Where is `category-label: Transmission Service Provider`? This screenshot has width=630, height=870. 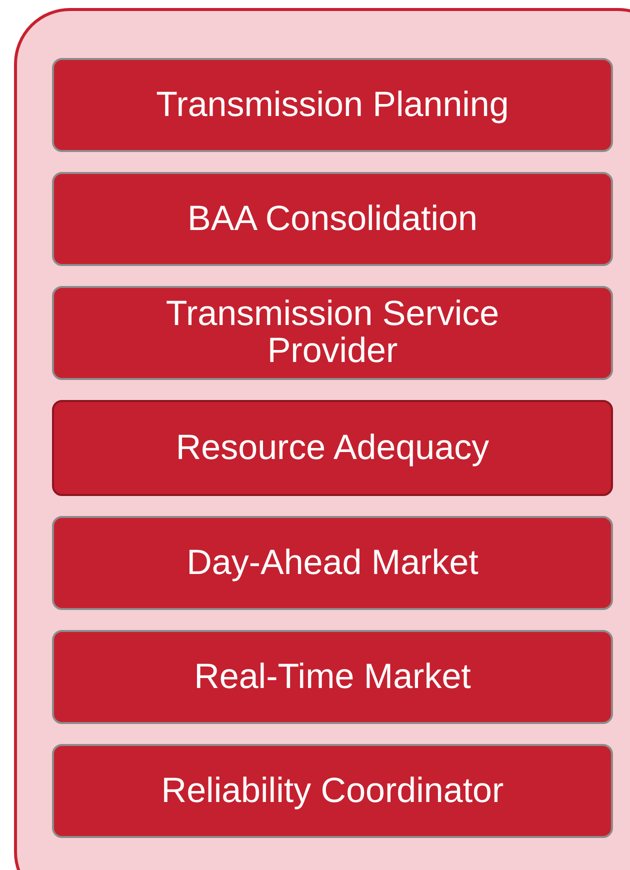 category-label: Transmission Service Provider is located at coordinates (332, 333).